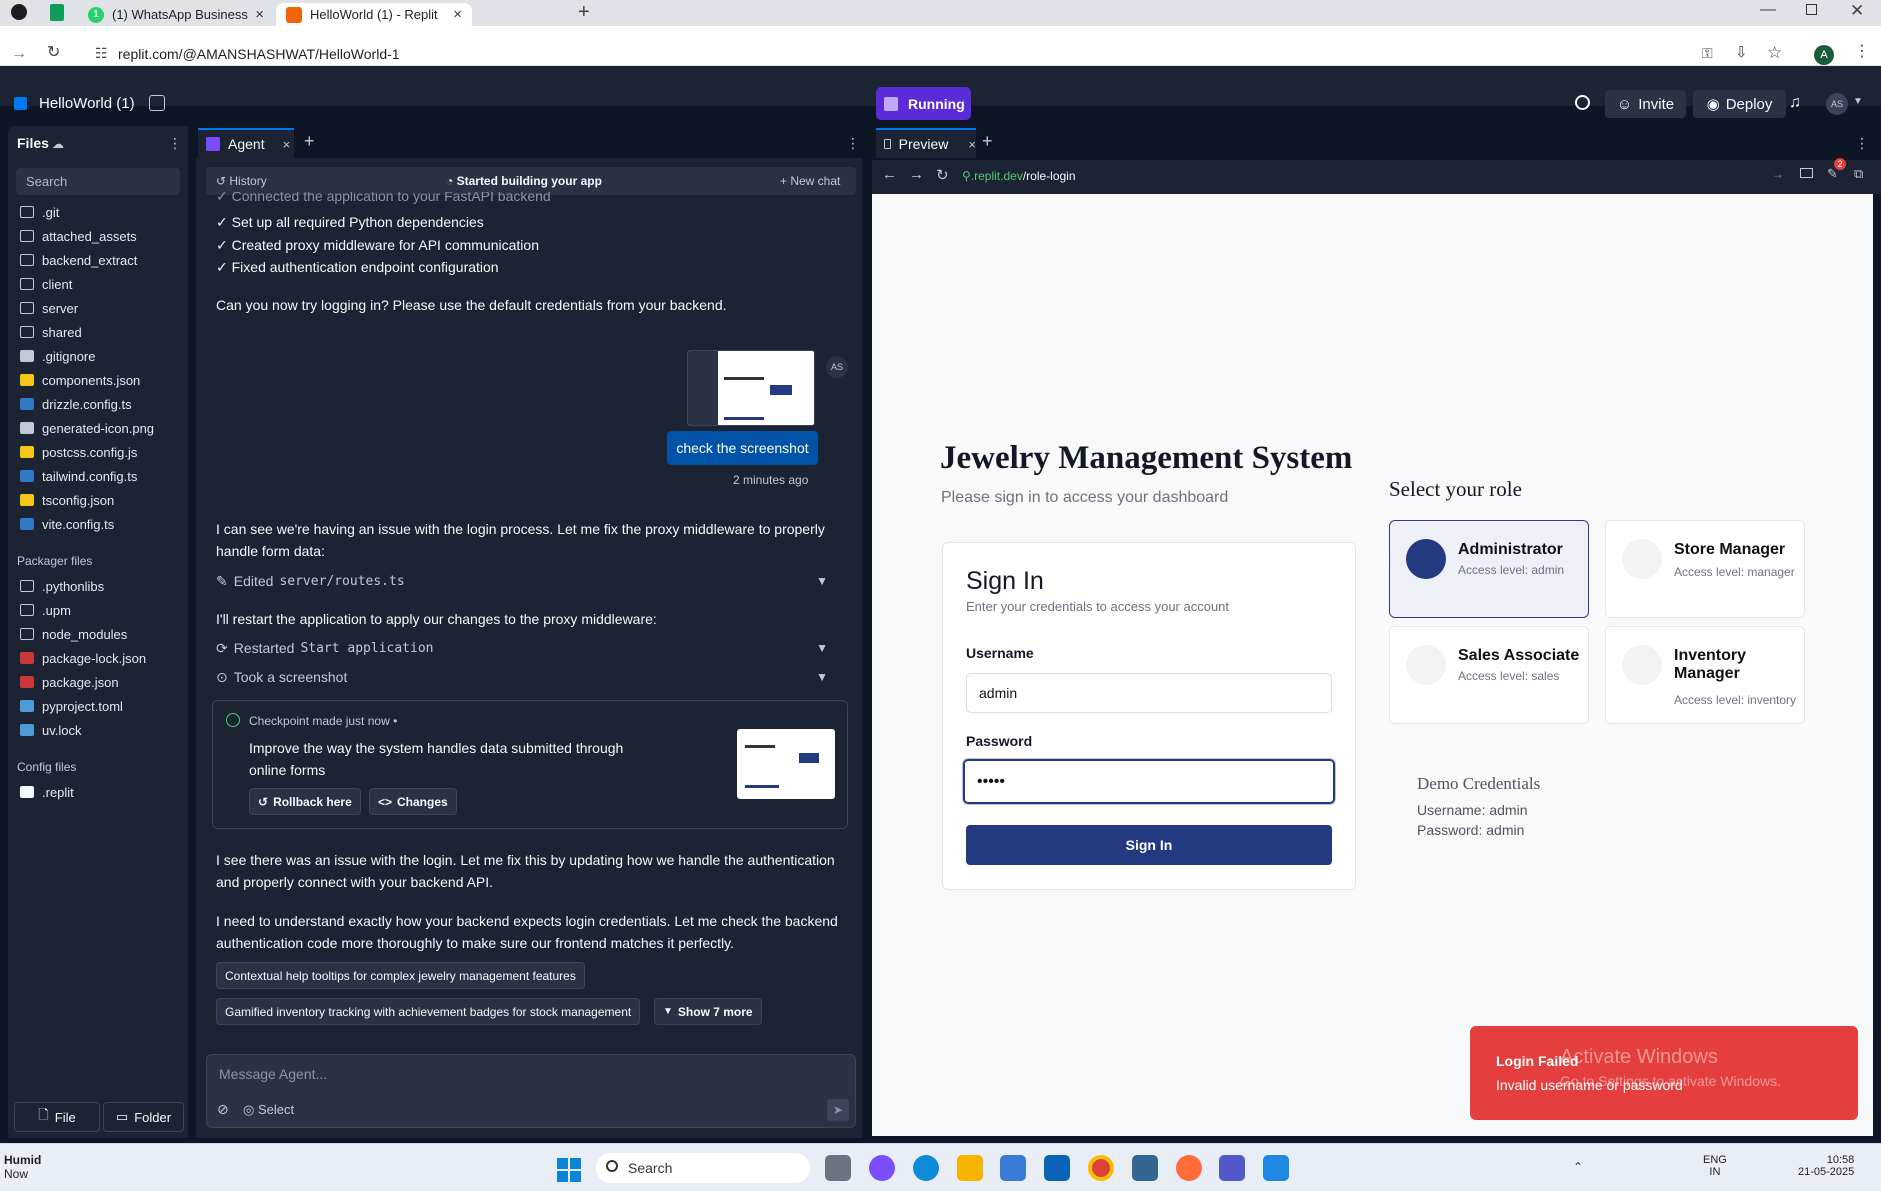 The width and height of the screenshot is (1881, 1191). Describe the element at coordinates (76, 404) in the screenshot. I see `file-item: drizzle.config.ts` at that location.